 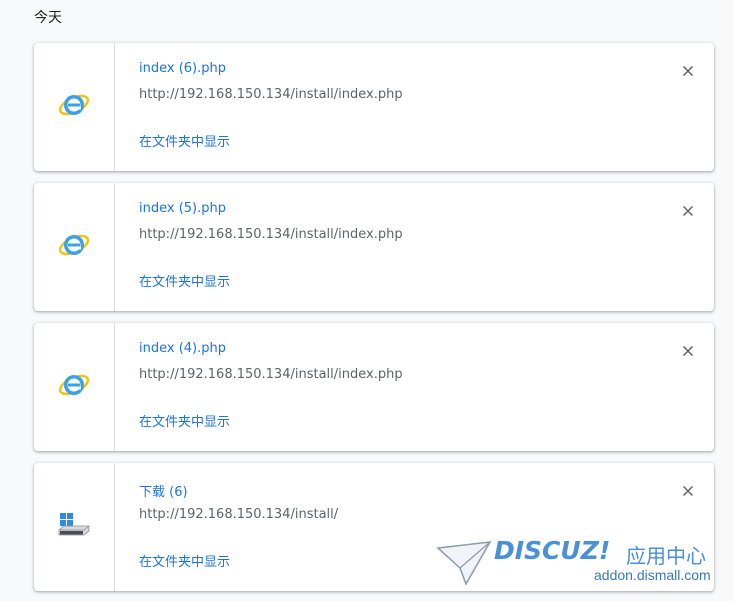 What do you see at coordinates (464, 563) in the screenshot?
I see `paper-plane-icon` at bounding box center [464, 563].